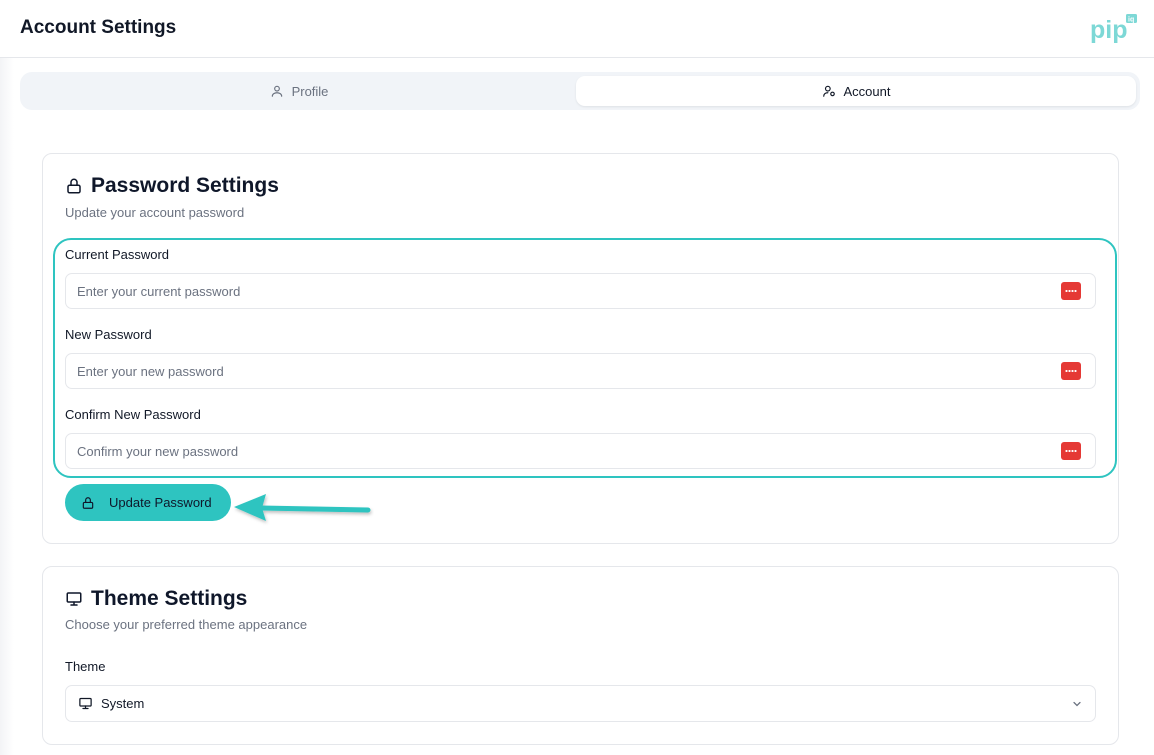 The width and height of the screenshot is (1154, 755). Describe the element at coordinates (172, 186) in the screenshot. I see `password-settings-title: Password Settings` at that location.